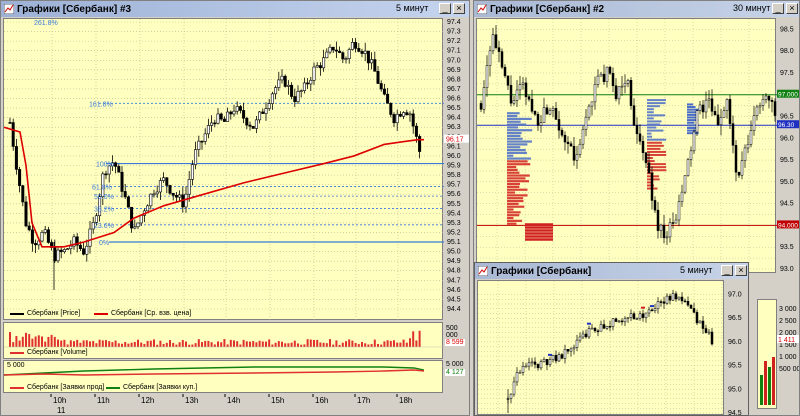 The height and width of the screenshot is (416, 800). Describe the element at coordinates (454, 223) in the screenshot. I see `price-axis-tick: 95.3` at that location.